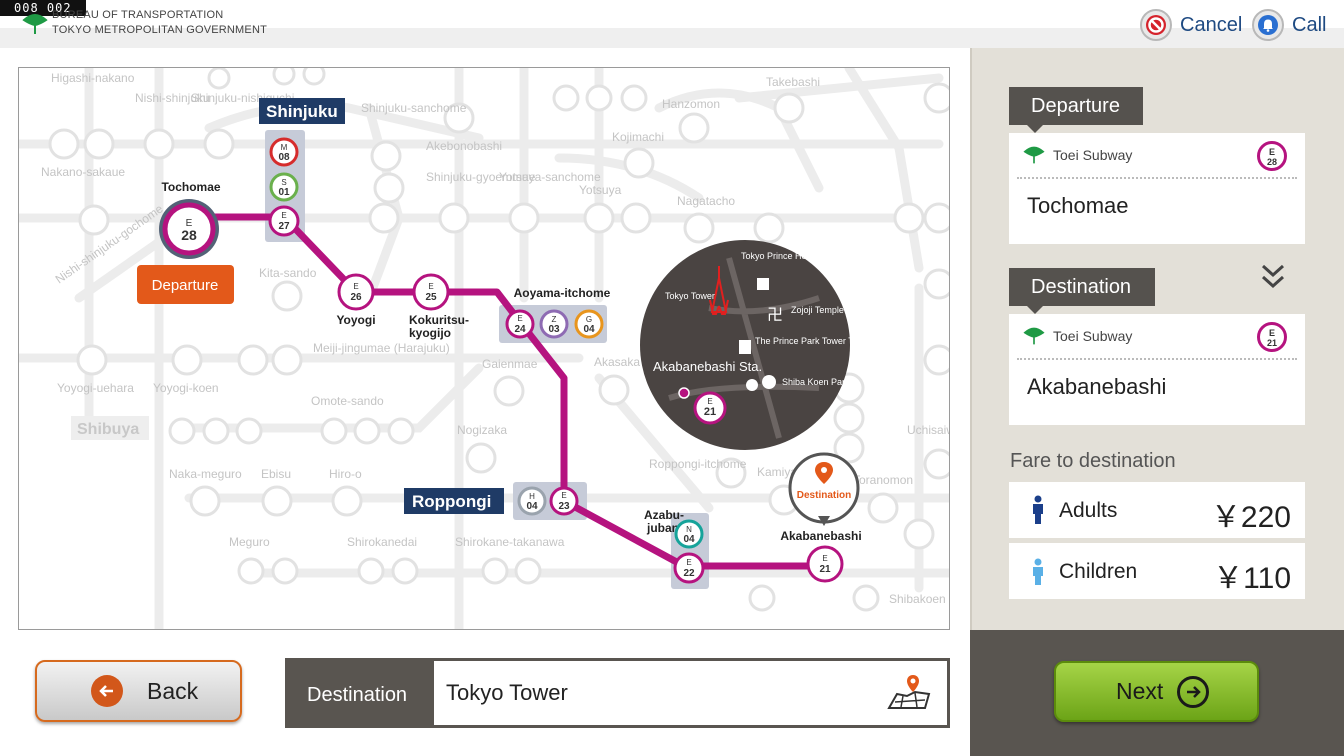 The width and height of the screenshot is (1344, 756). What do you see at coordinates (1098, 571) in the screenshot?
I see `children-label: Children` at bounding box center [1098, 571].